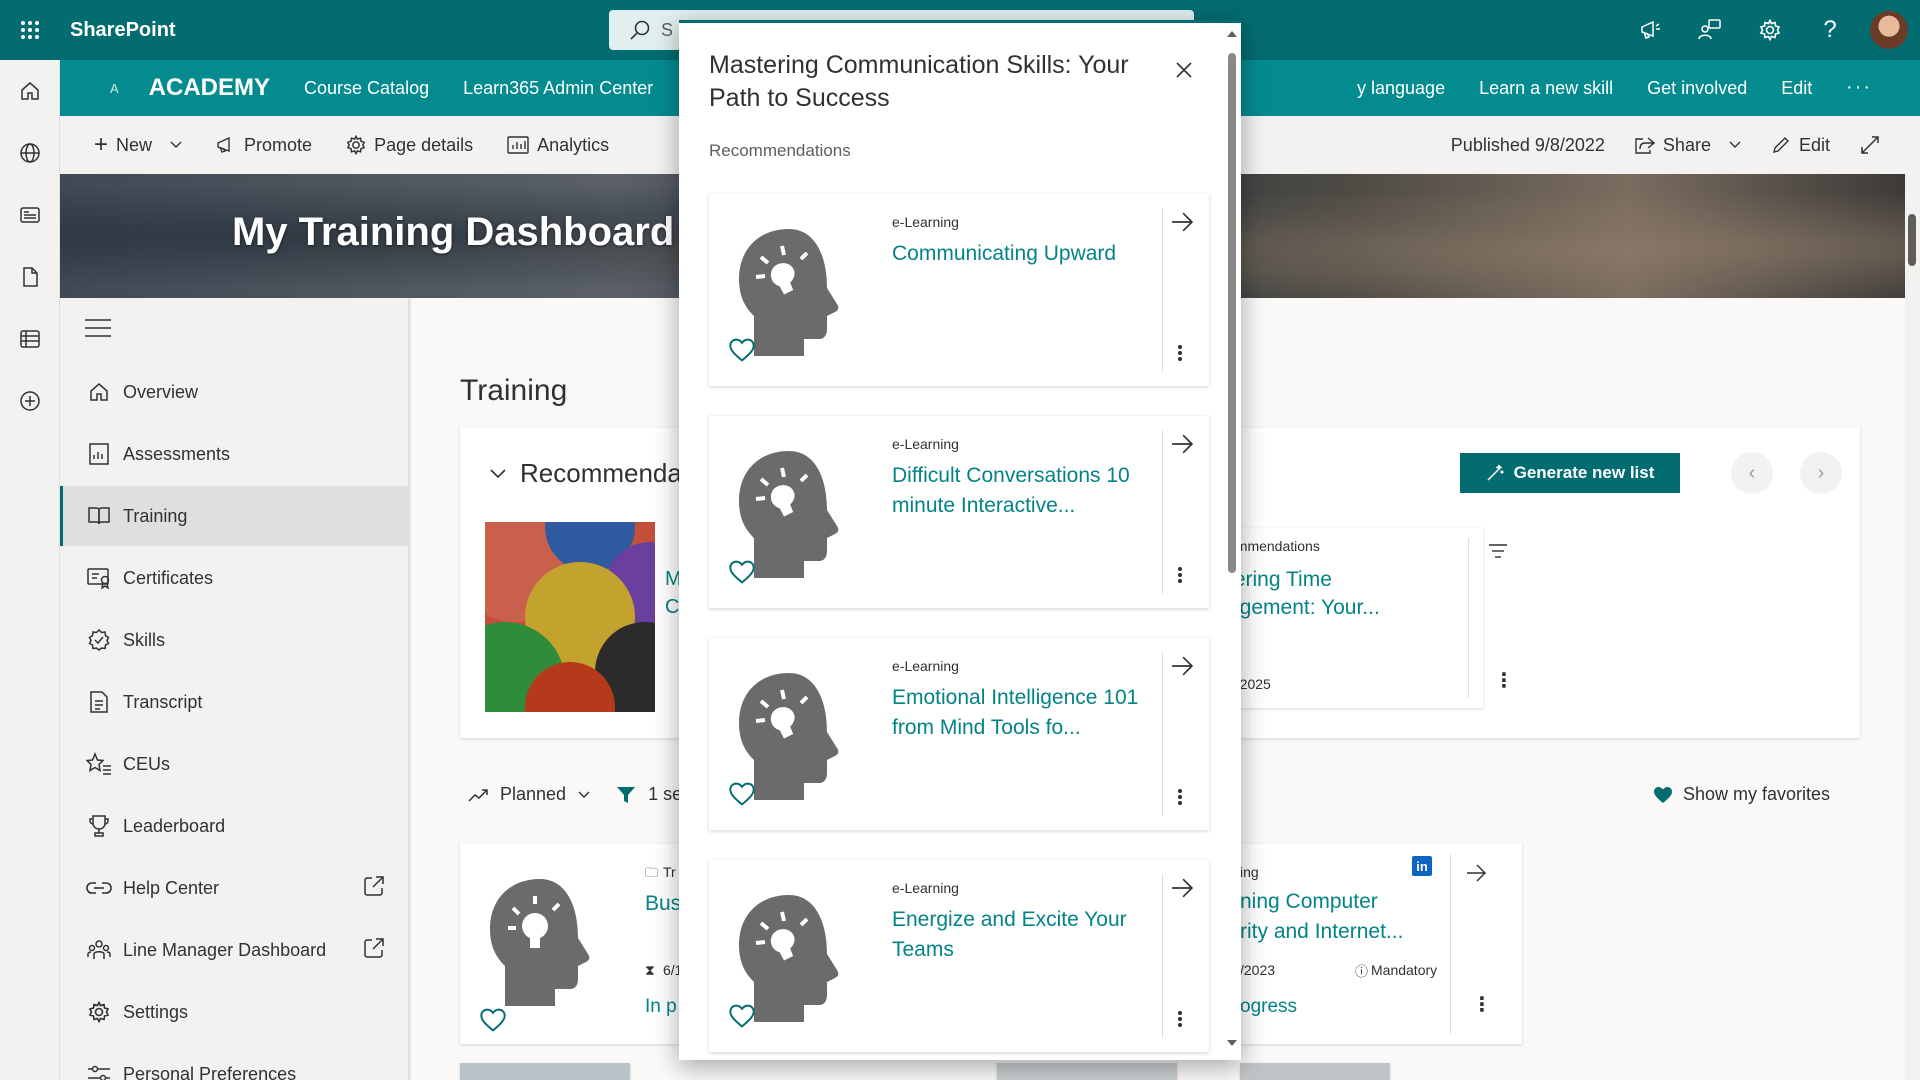 This screenshot has height=1080, width=1920. Describe the element at coordinates (1912, 240) in the screenshot. I see `page-scroll-thumb` at that location.